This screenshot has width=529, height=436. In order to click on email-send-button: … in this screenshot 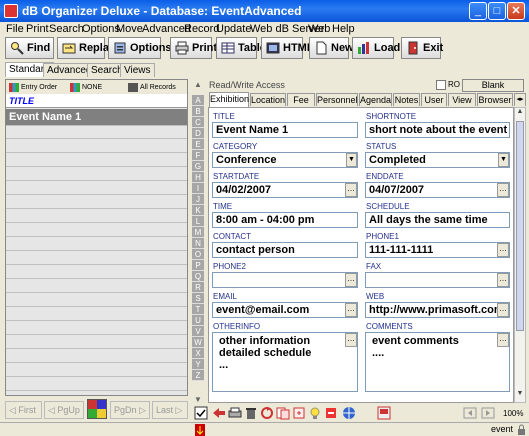, I will do `click(351, 310)`.